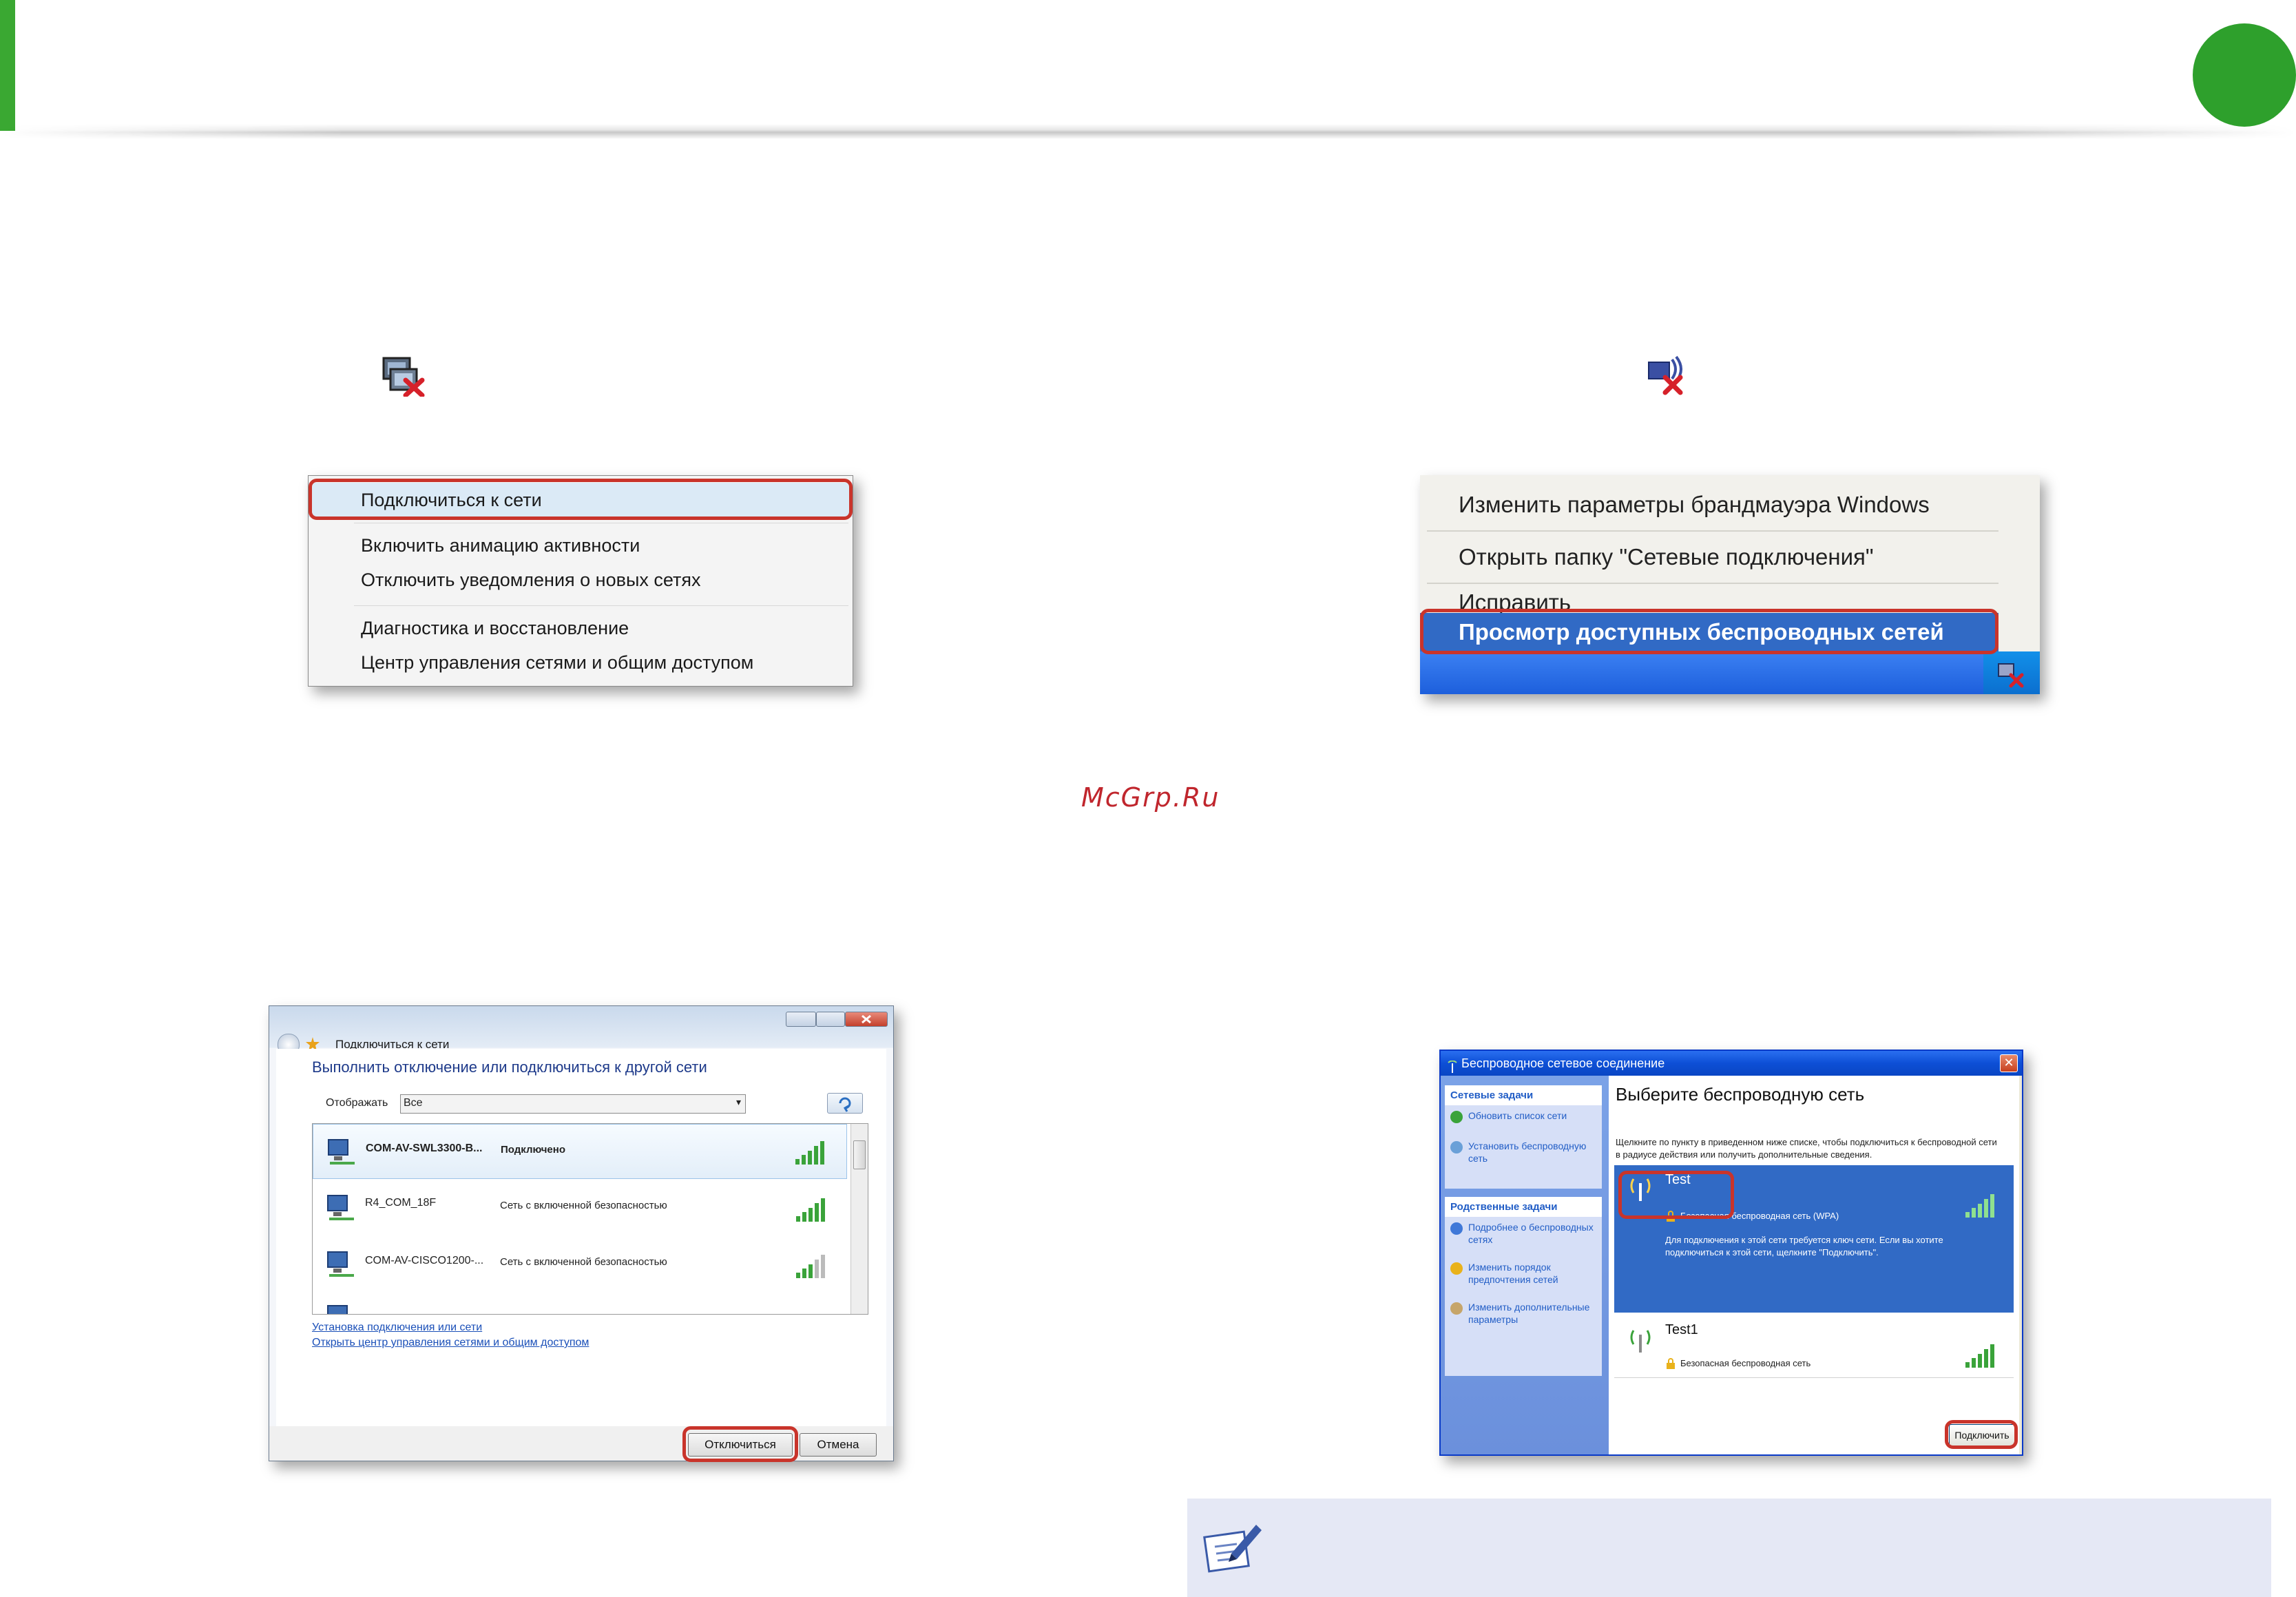  What do you see at coordinates (581, 628) in the screenshot?
I see `menu-item-diagnostics: Диагностика и восстановление` at bounding box center [581, 628].